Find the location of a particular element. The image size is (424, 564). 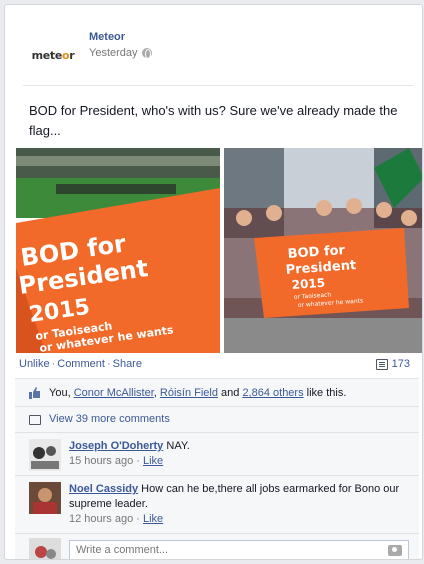

post-header: mete o r Meteor Yesterday is located at coordinates (218, 57).